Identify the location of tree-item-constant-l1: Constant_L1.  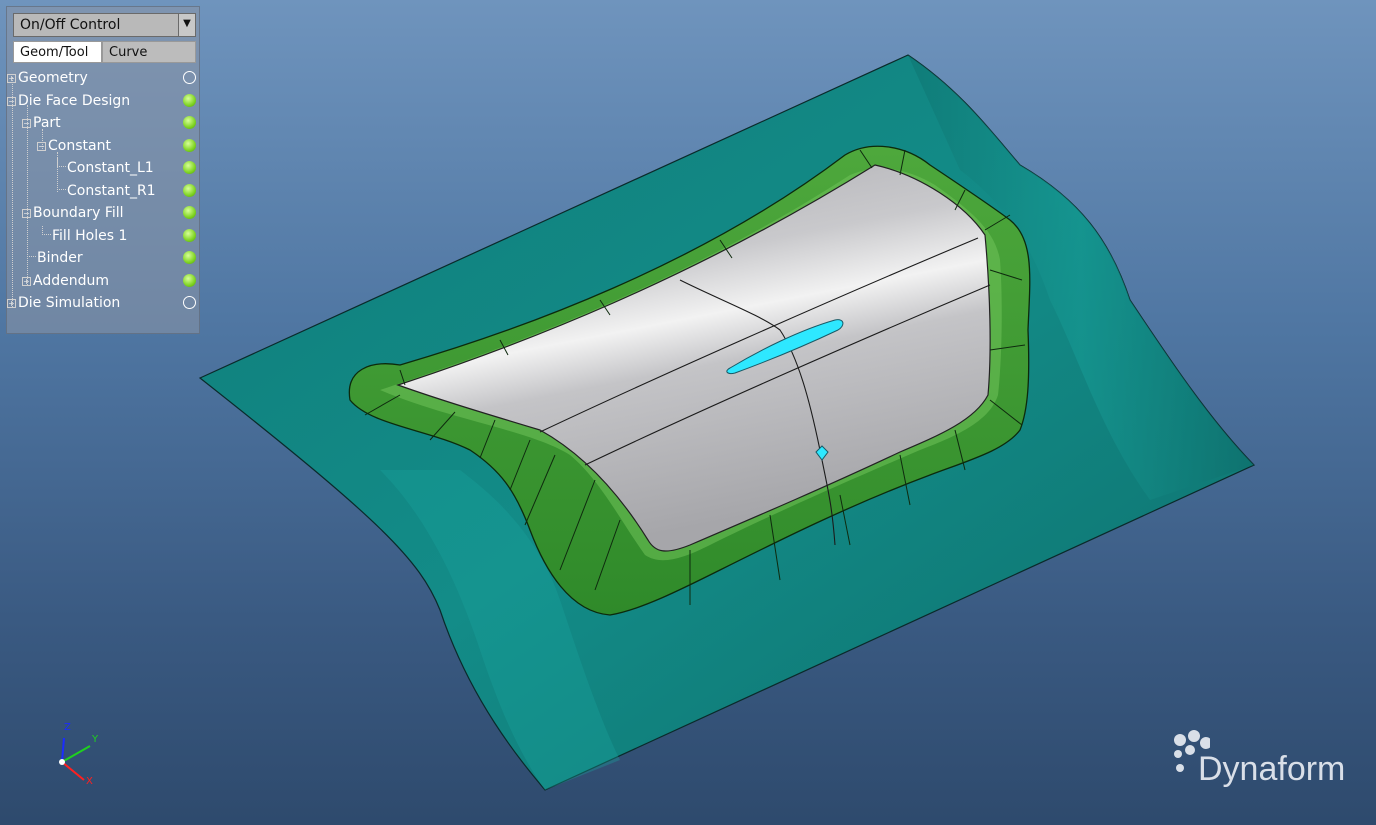
(105, 168).